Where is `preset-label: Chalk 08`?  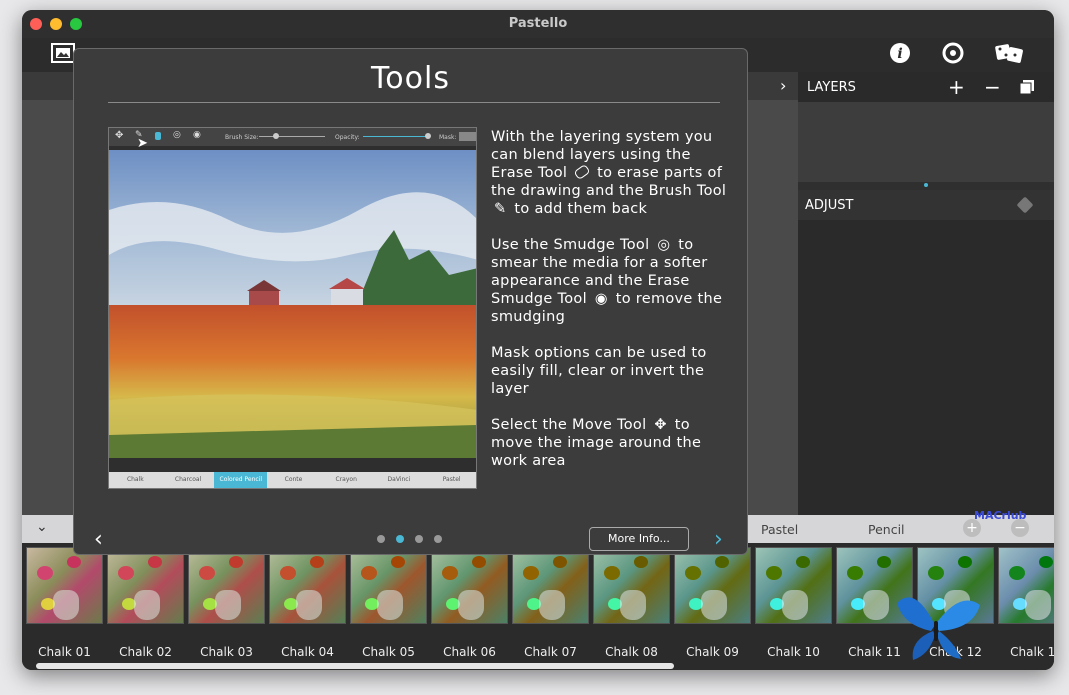
preset-label: Chalk 08 is located at coordinates (631, 652).